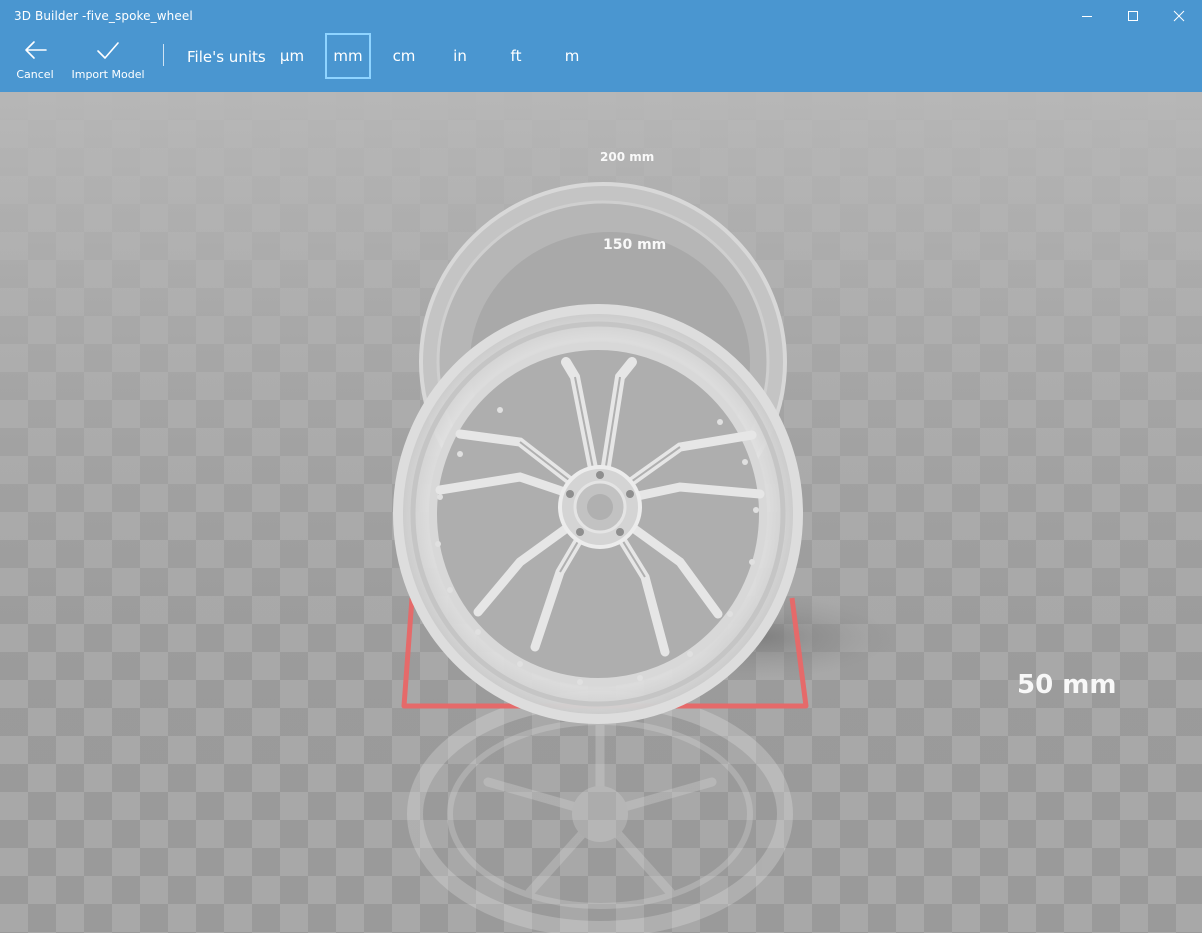 Image resolution: width=1202 pixels, height=933 pixels. Describe the element at coordinates (1067, 685) in the screenshot. I see `ruler-label-50mm: 50 mm` at that location.